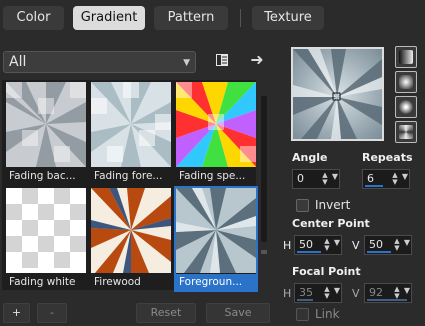 Image resolution: width=425 pixels, height=326 pixels. What do you see at coordinates (305, 300) in the screenshot?
I see `focal-h-level-bar` at bounding box center [305, 300].